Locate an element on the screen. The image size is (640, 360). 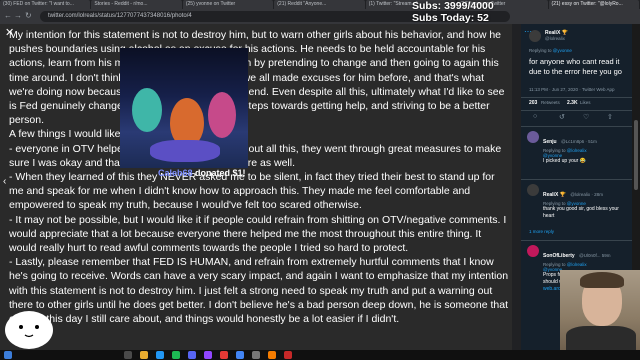
subs-today: Subs Today: 52 is located at coordinates (450, 18).